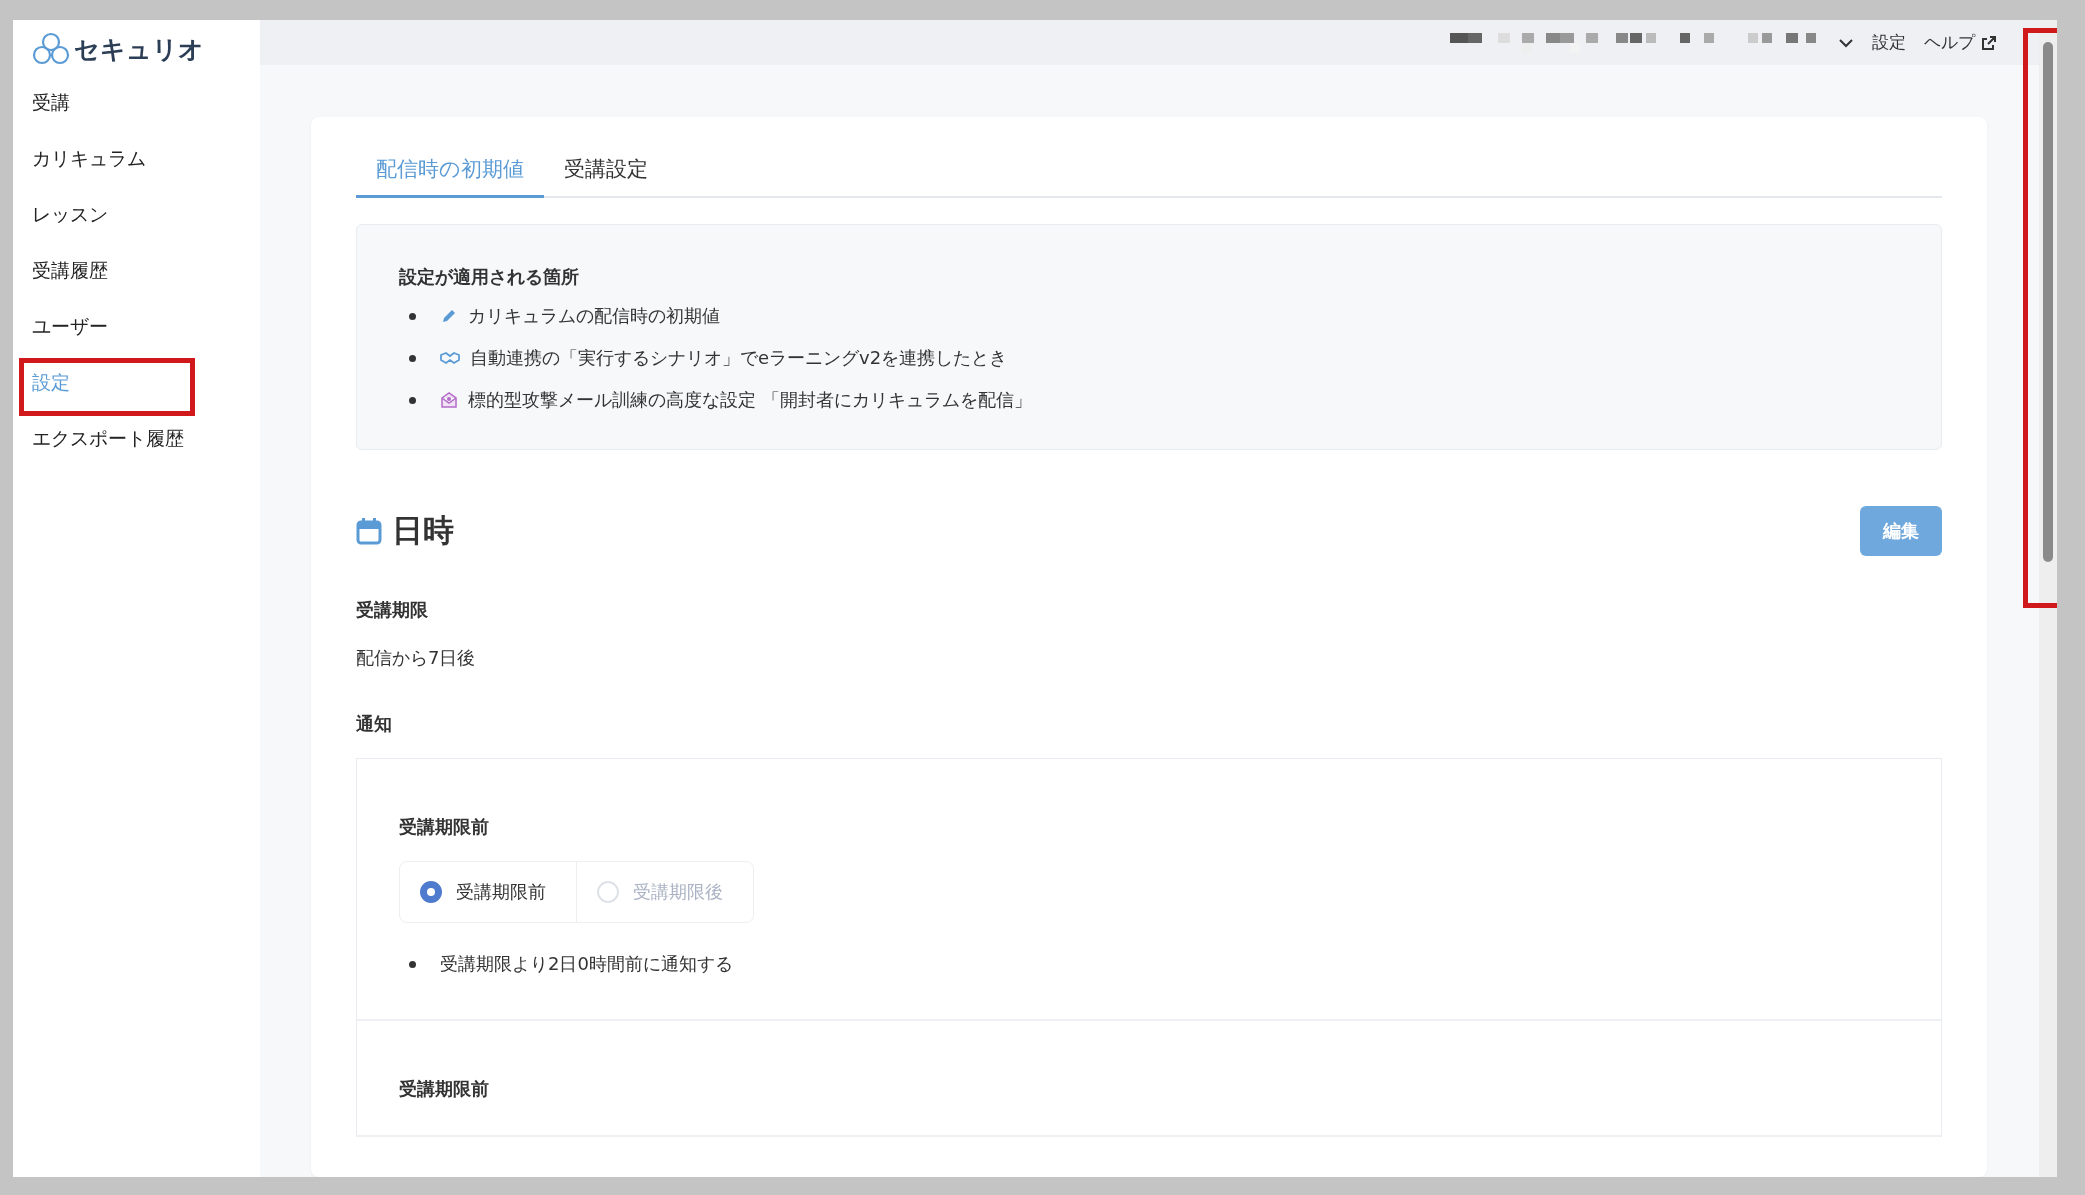 This screenshot has width=2085, height=1195. I want to click on sidebar-item: カリキュラム, so click(146, 158).